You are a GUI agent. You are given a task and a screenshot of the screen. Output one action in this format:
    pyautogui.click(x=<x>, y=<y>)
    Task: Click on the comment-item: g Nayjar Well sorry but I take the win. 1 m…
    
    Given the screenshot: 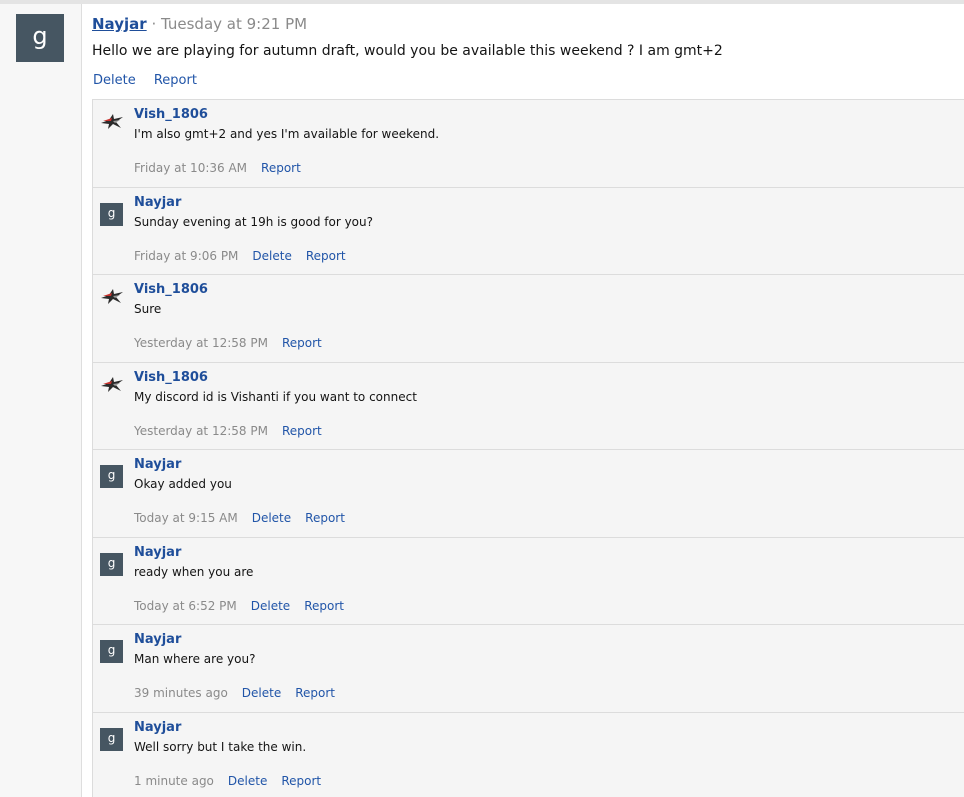 What is the action you would take?
    pyautogui.click(x=528, y=755)
    